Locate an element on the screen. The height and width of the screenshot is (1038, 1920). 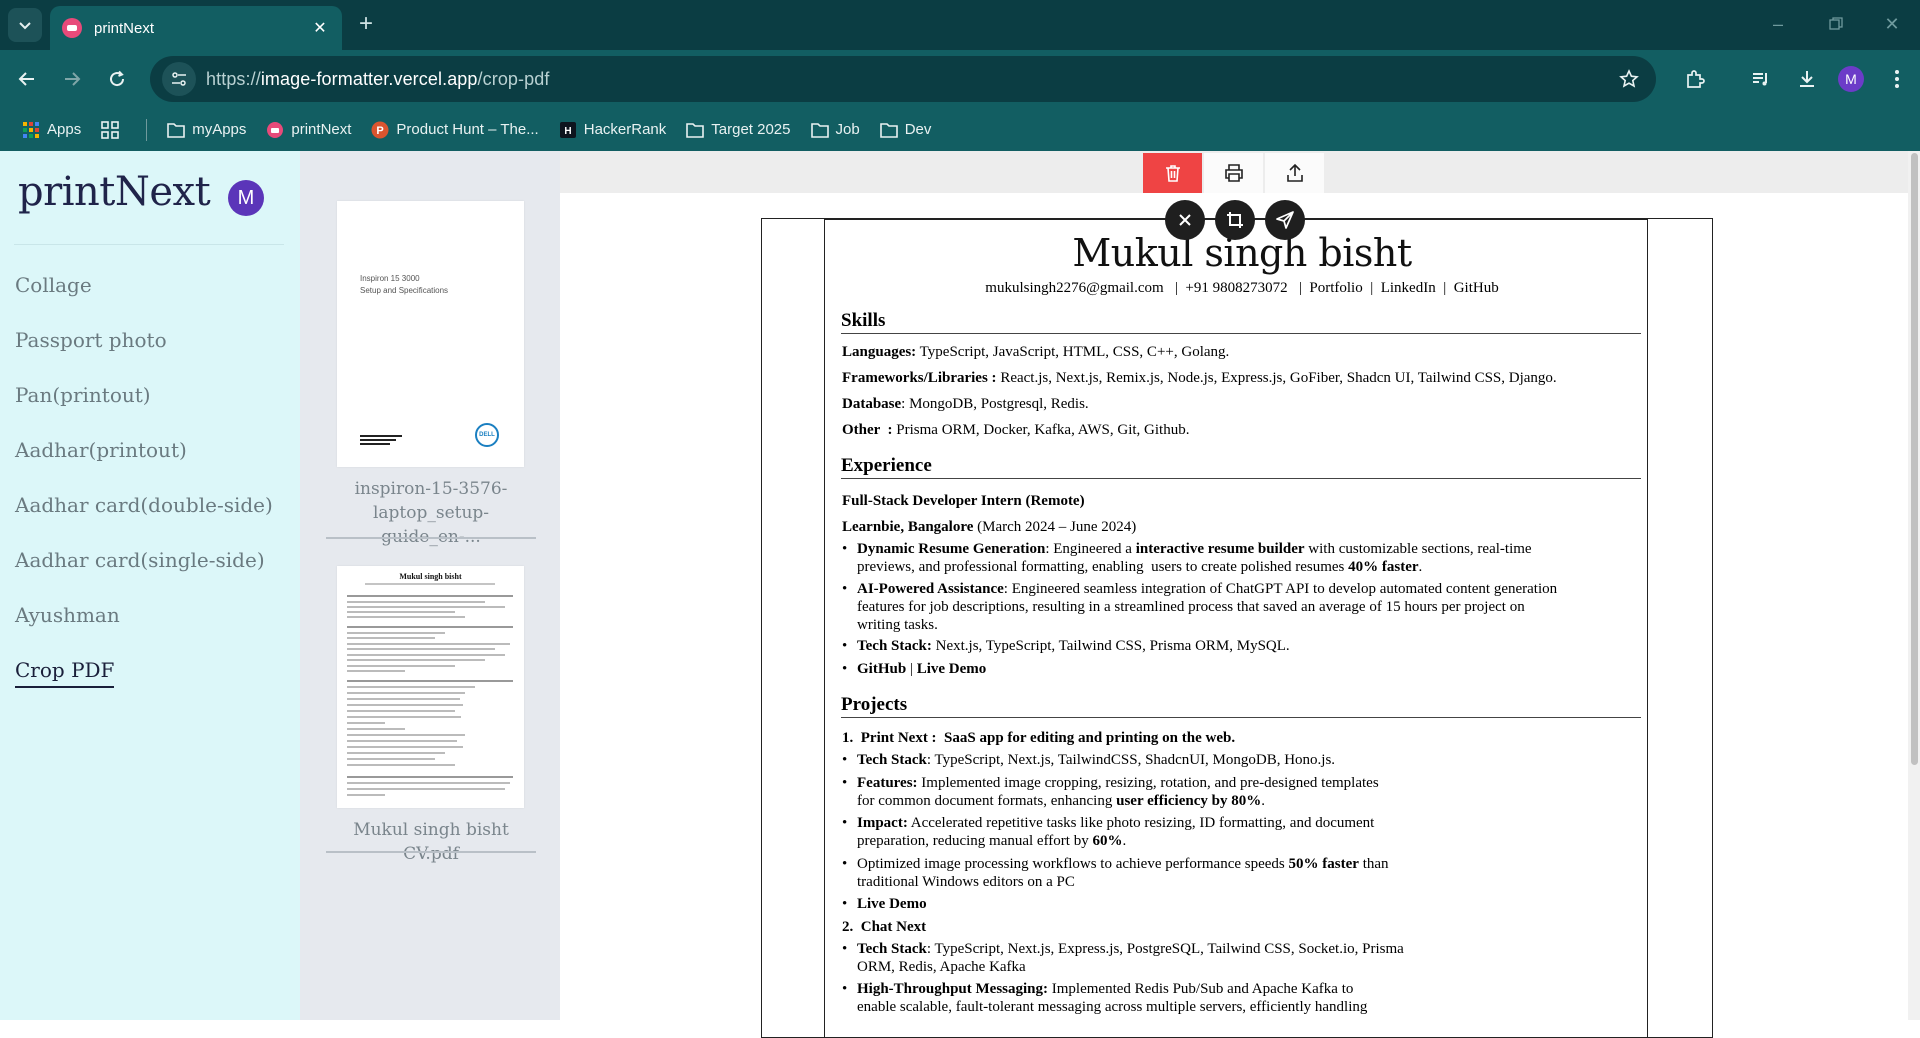
sidebar-item-aadhar-double: Aadhar card(double-side) is located at coordinates (144, 516).